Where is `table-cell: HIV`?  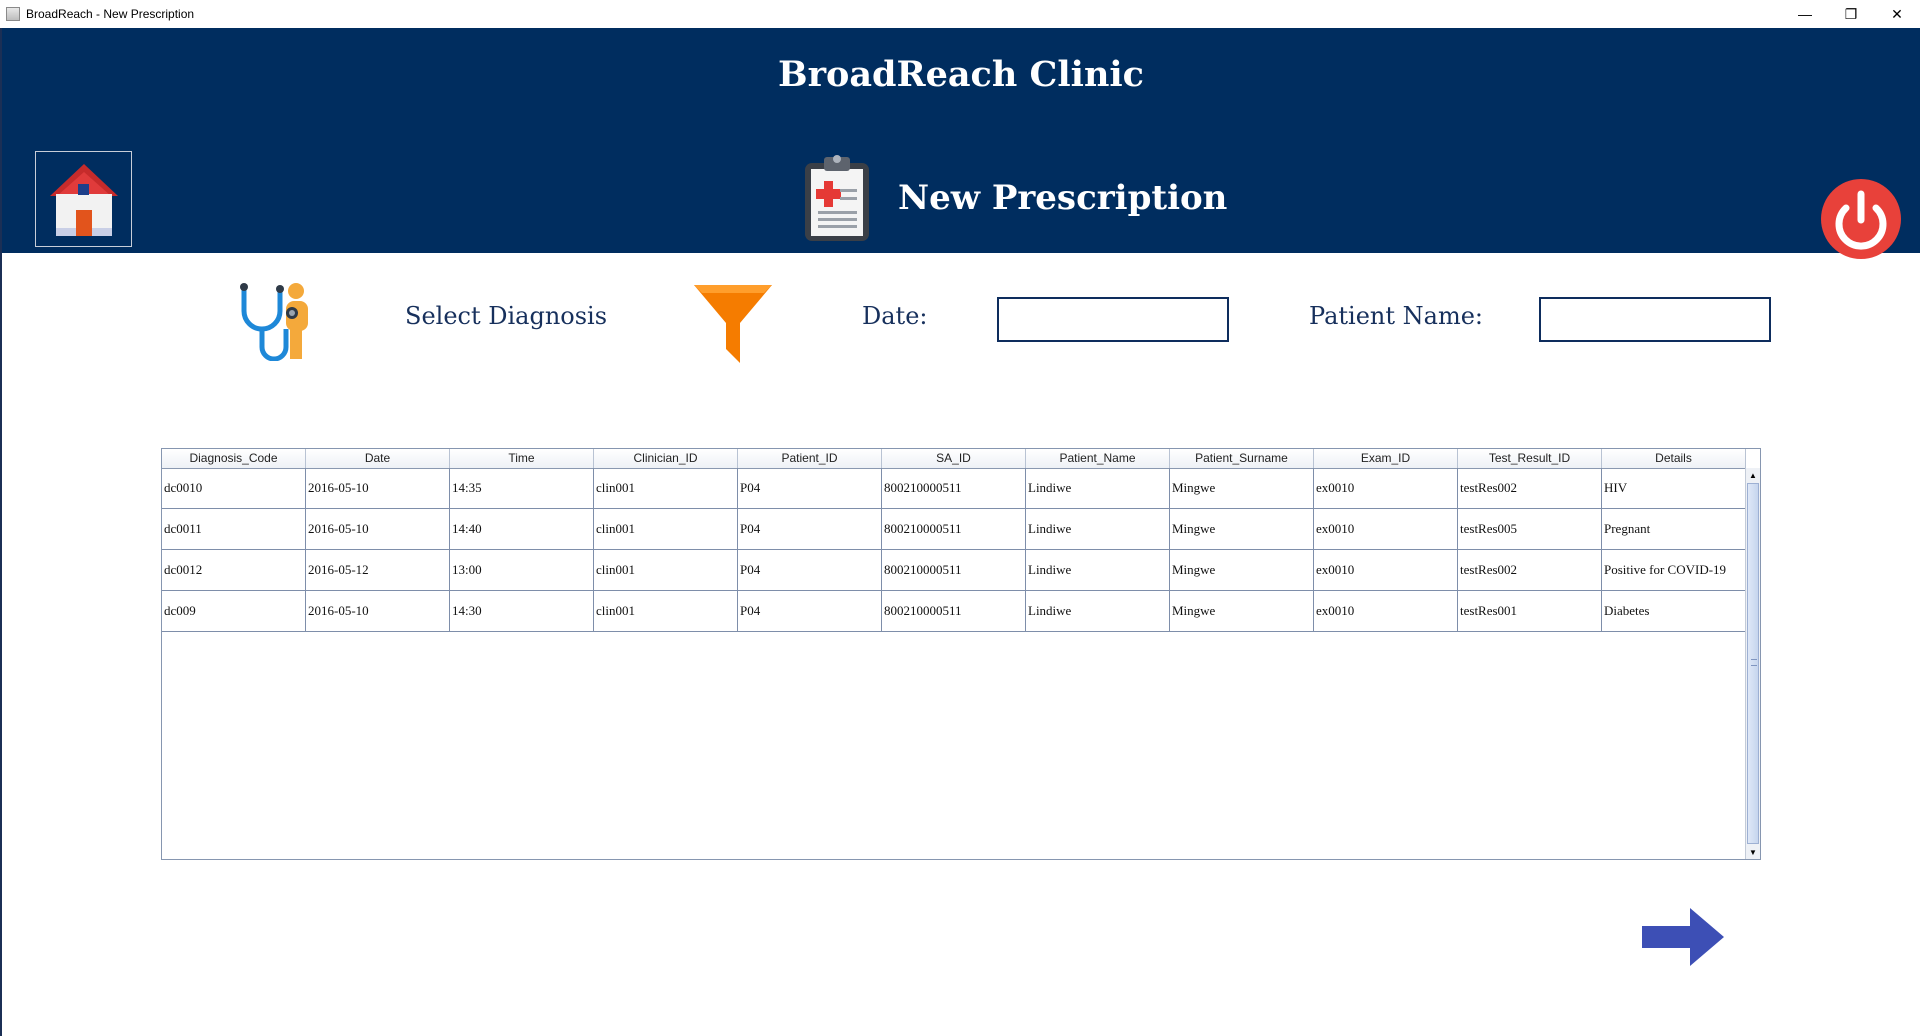
table-cell: HIV is located at coordinates (1674, 488).